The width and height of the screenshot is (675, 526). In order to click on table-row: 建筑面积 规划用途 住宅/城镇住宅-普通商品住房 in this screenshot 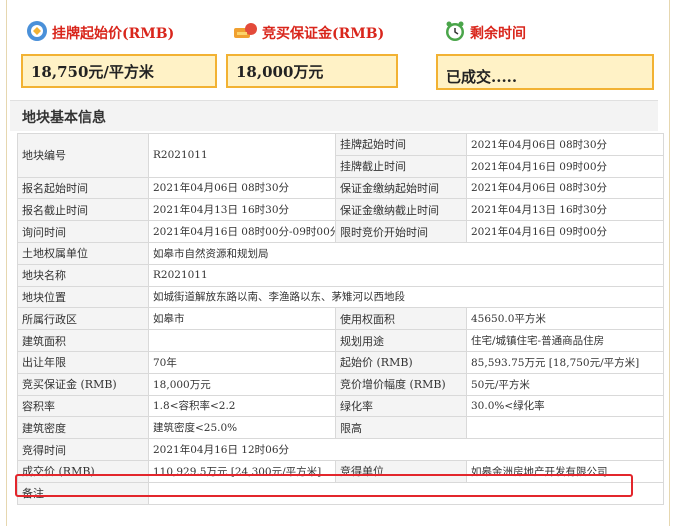, I will do `click(340, 340)`.